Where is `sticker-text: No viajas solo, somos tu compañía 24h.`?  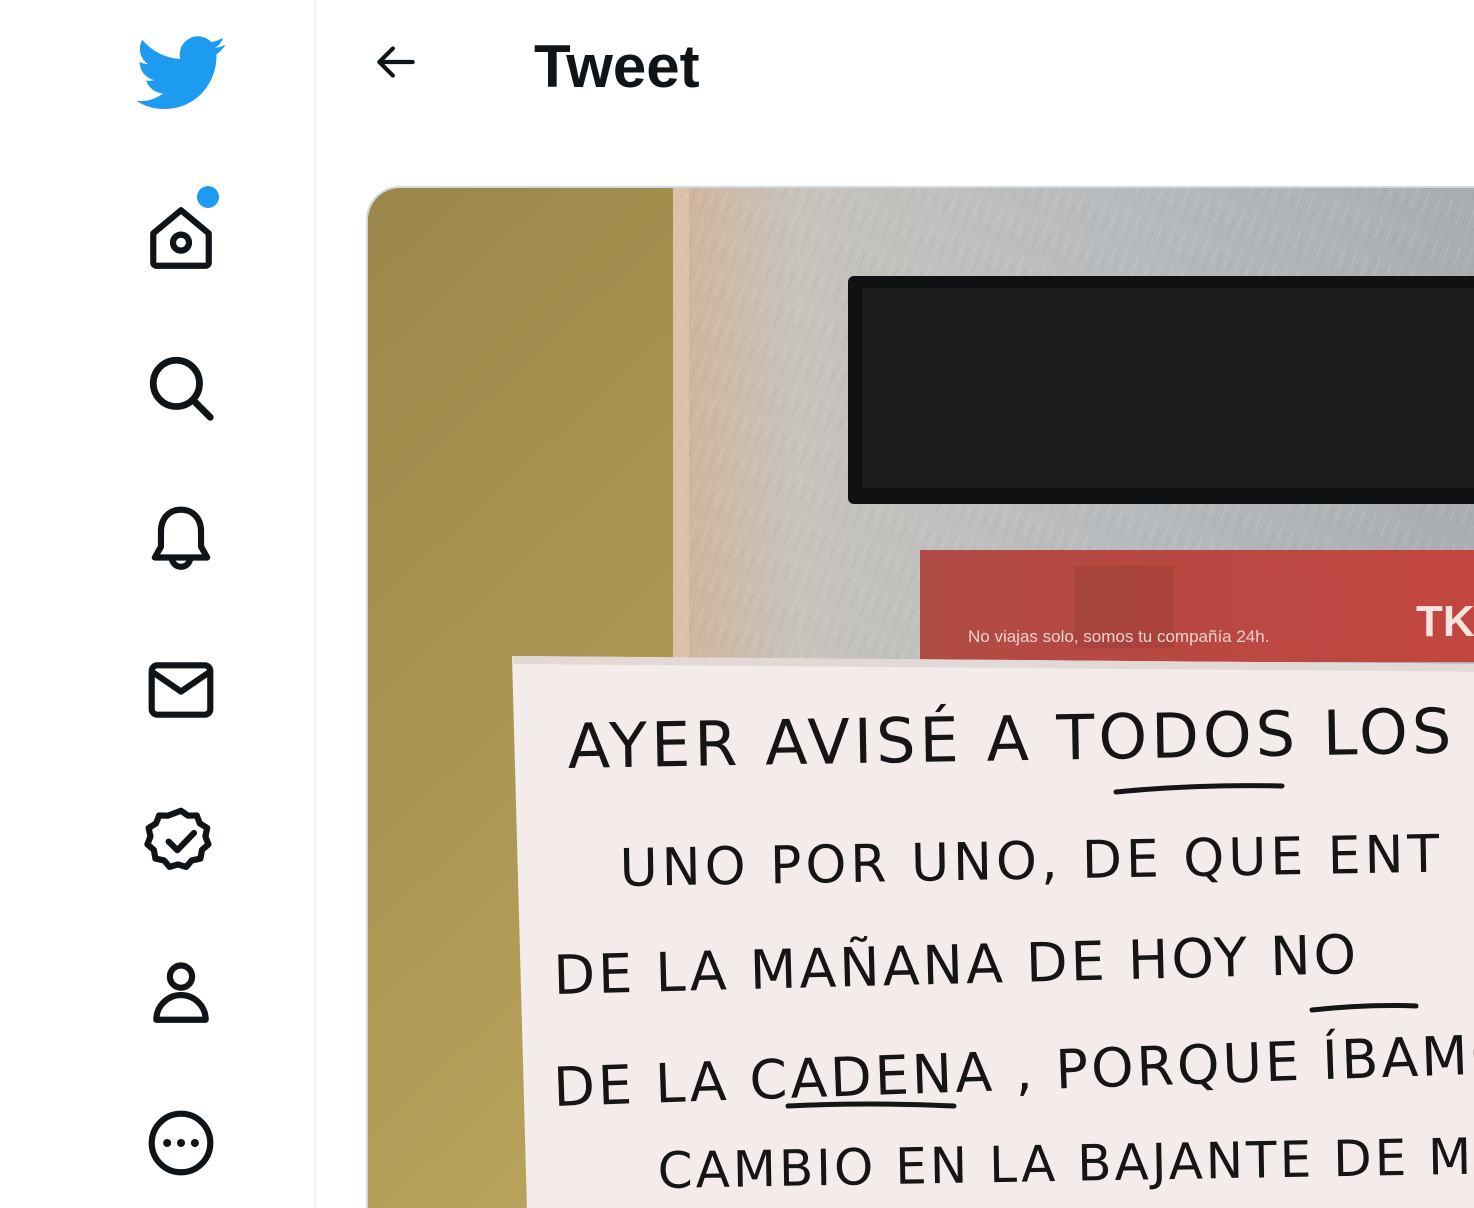 sticker-text: No viajas solo, somos tu compañía 24h. is located at coordinates (1118, 636).